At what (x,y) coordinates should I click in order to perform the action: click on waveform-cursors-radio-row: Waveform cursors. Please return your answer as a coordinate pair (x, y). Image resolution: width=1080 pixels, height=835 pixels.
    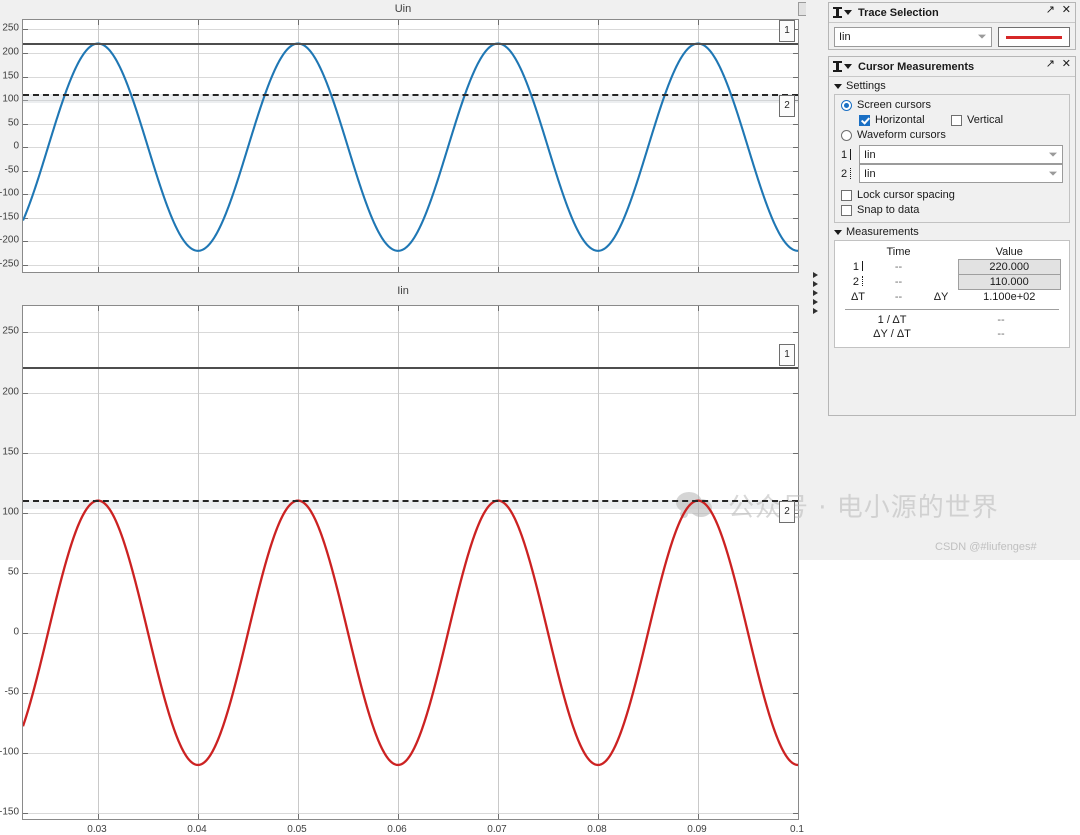
    Looking at the image, I should click on (952, 135).